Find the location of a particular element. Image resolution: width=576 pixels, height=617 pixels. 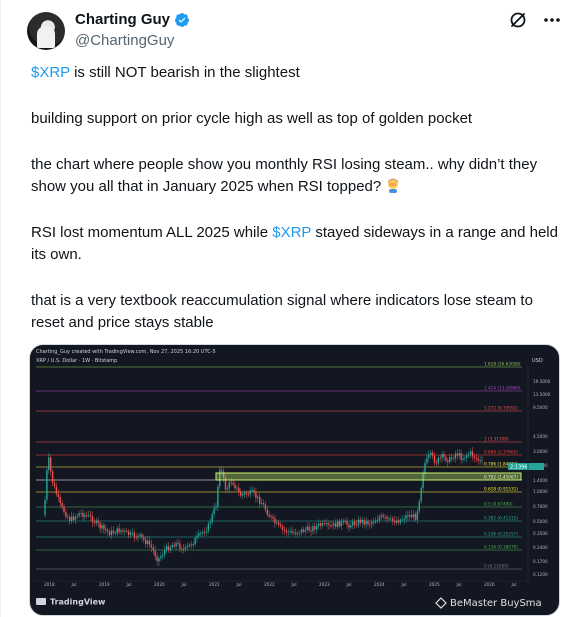

fib-label: 0.5 (0.67489) is located at coordinates (498, 504).